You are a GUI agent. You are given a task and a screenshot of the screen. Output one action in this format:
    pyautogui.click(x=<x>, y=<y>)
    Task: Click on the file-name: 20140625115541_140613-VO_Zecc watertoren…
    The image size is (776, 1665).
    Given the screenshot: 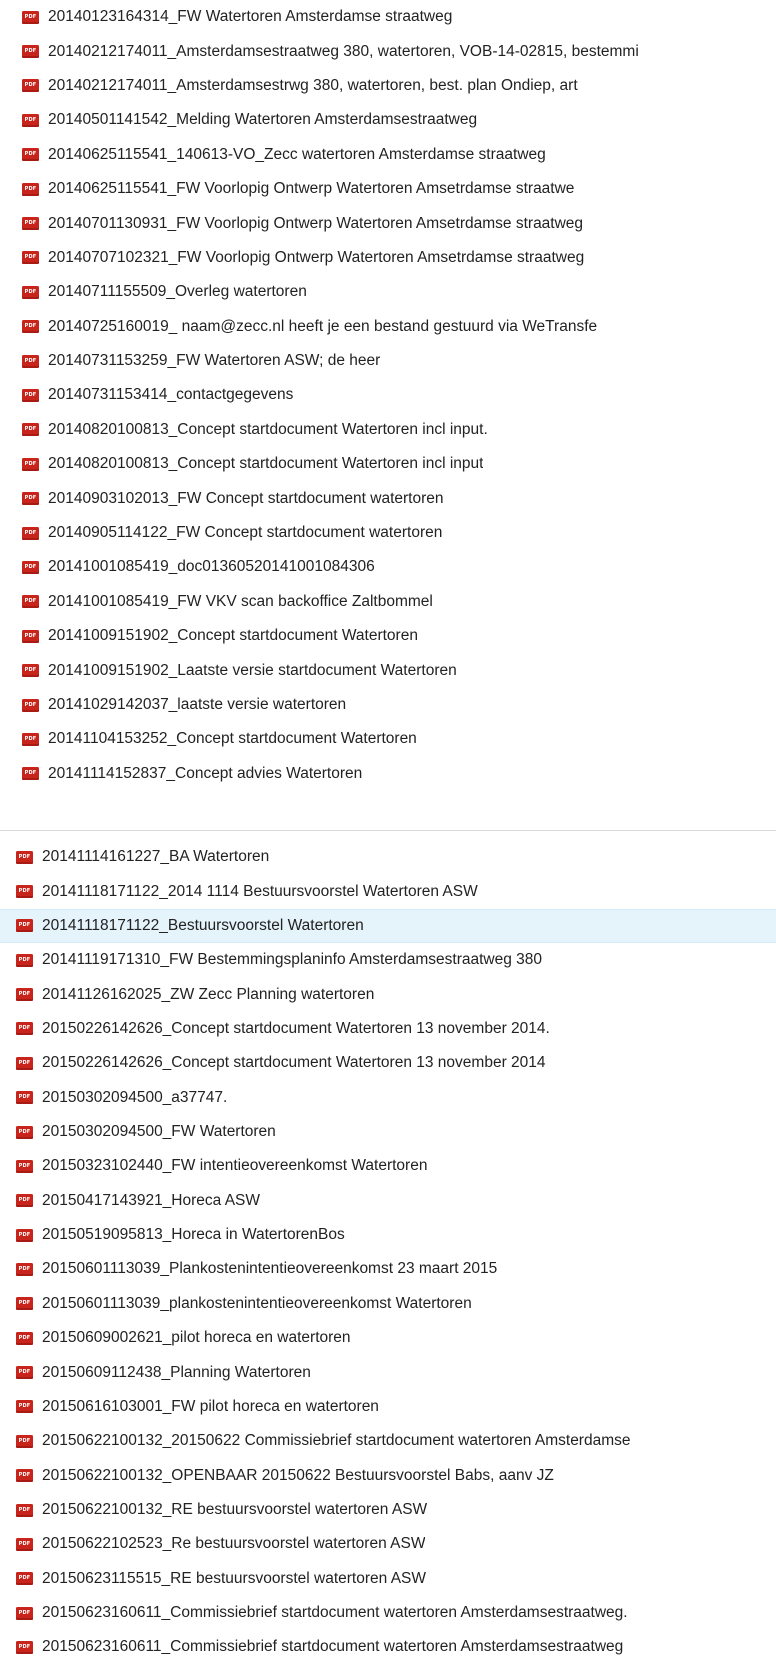 What is the action you would take?
    pyautogui.click(x=297, y=154)
    